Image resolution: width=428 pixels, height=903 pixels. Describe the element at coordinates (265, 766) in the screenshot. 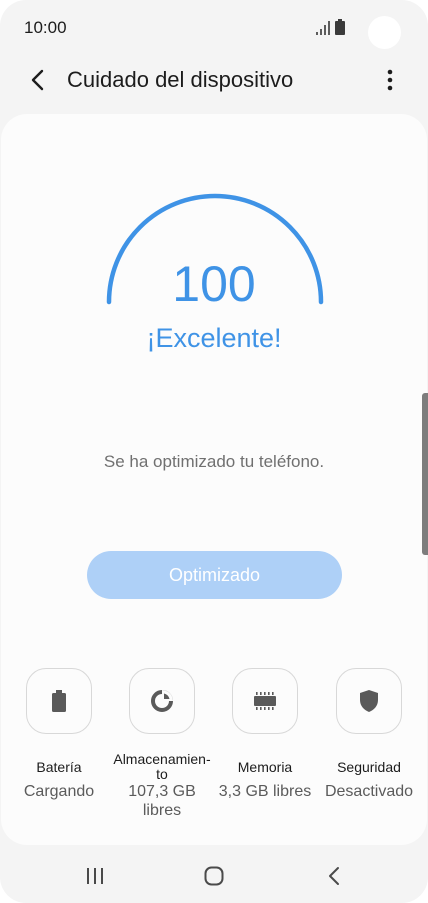

I see `memory-label: Memoria` at that location.